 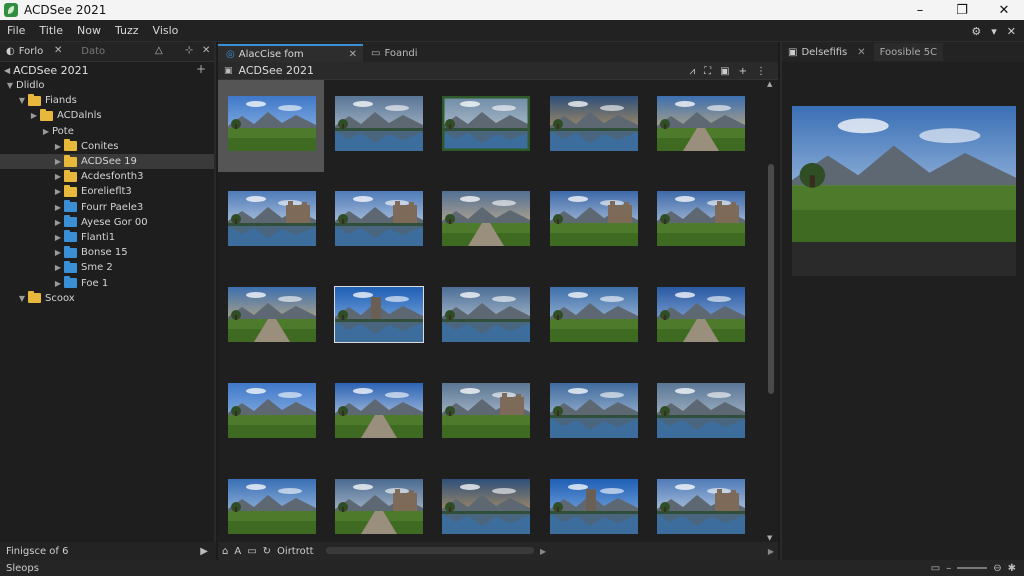 I want to click on tab-folders-label: Forlo, so click(x=31, y=51).